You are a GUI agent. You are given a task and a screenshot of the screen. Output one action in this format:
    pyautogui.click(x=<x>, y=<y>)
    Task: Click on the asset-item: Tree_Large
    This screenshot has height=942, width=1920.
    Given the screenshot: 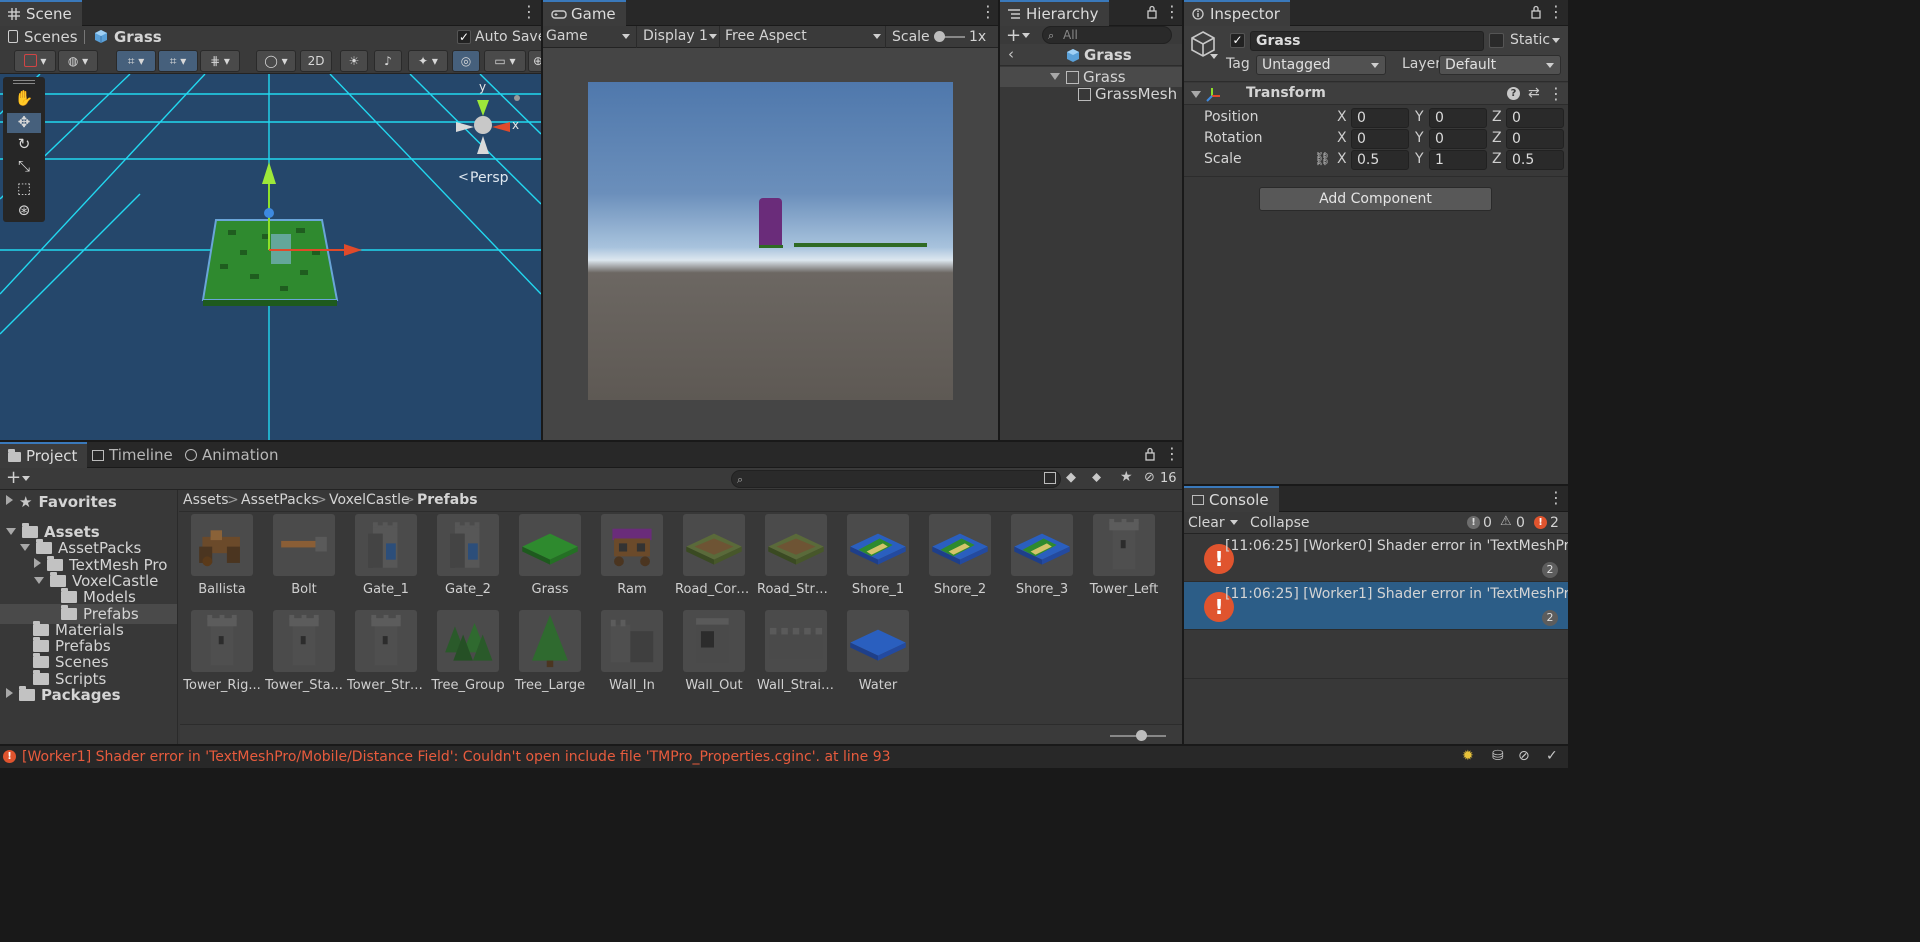 What is the action you would take?
    pyautogui.click(x=550, y=660)
    